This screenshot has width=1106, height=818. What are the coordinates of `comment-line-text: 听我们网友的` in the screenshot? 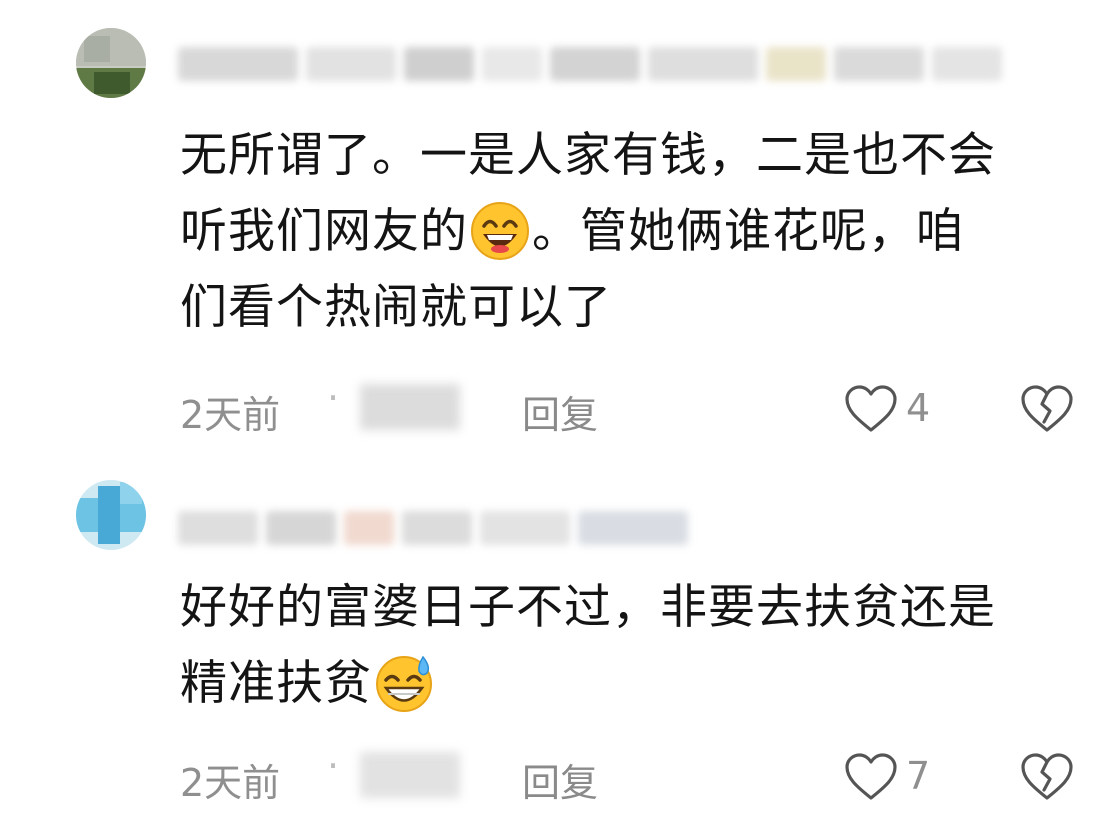 It's located at (324, 231).